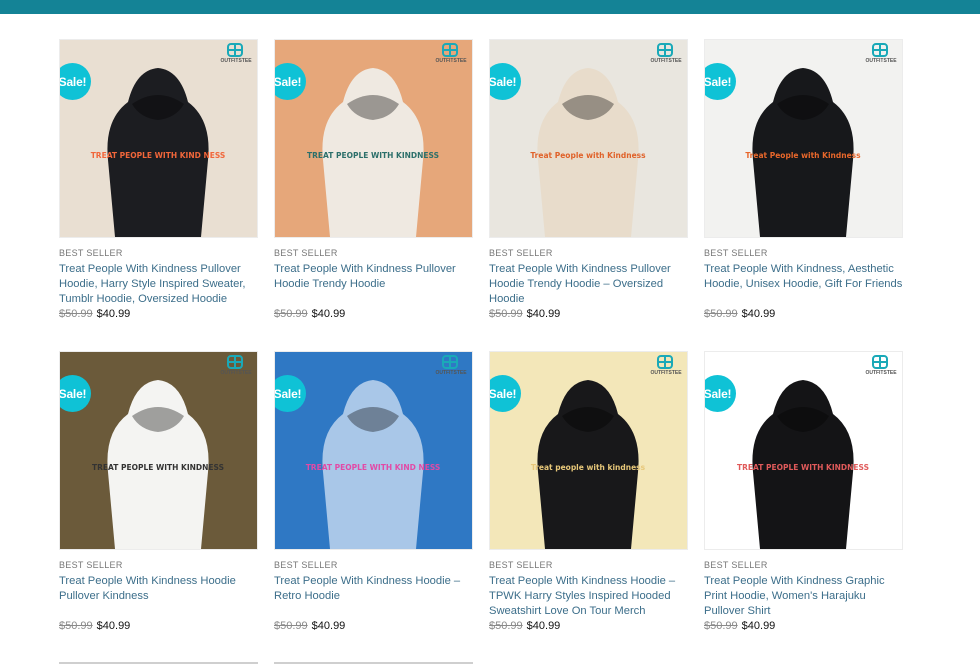  Describe the element at coordinates (588, 467) in the screenshot. I see `svg-text: Treat people with kindness` at that location.